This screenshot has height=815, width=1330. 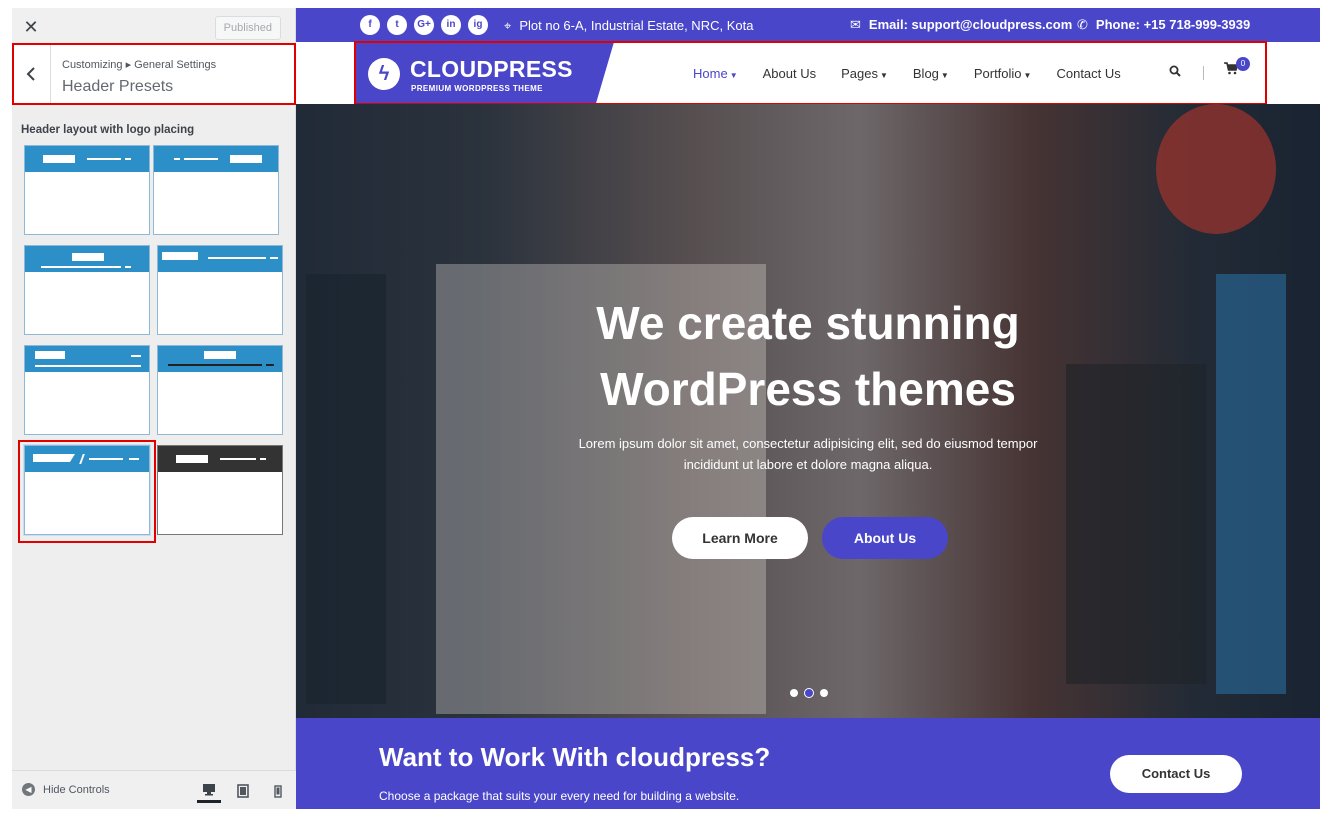 I want to click on twitter-icon: t, so click(x=397, y=25).